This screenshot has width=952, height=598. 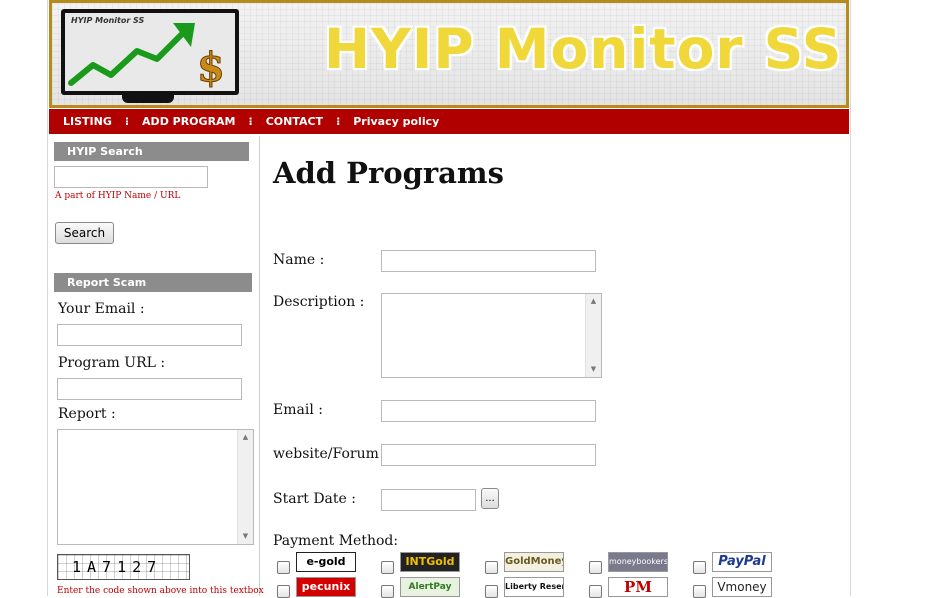 I want to click on moneybookers-checkbox, so click(x=595, y=567).